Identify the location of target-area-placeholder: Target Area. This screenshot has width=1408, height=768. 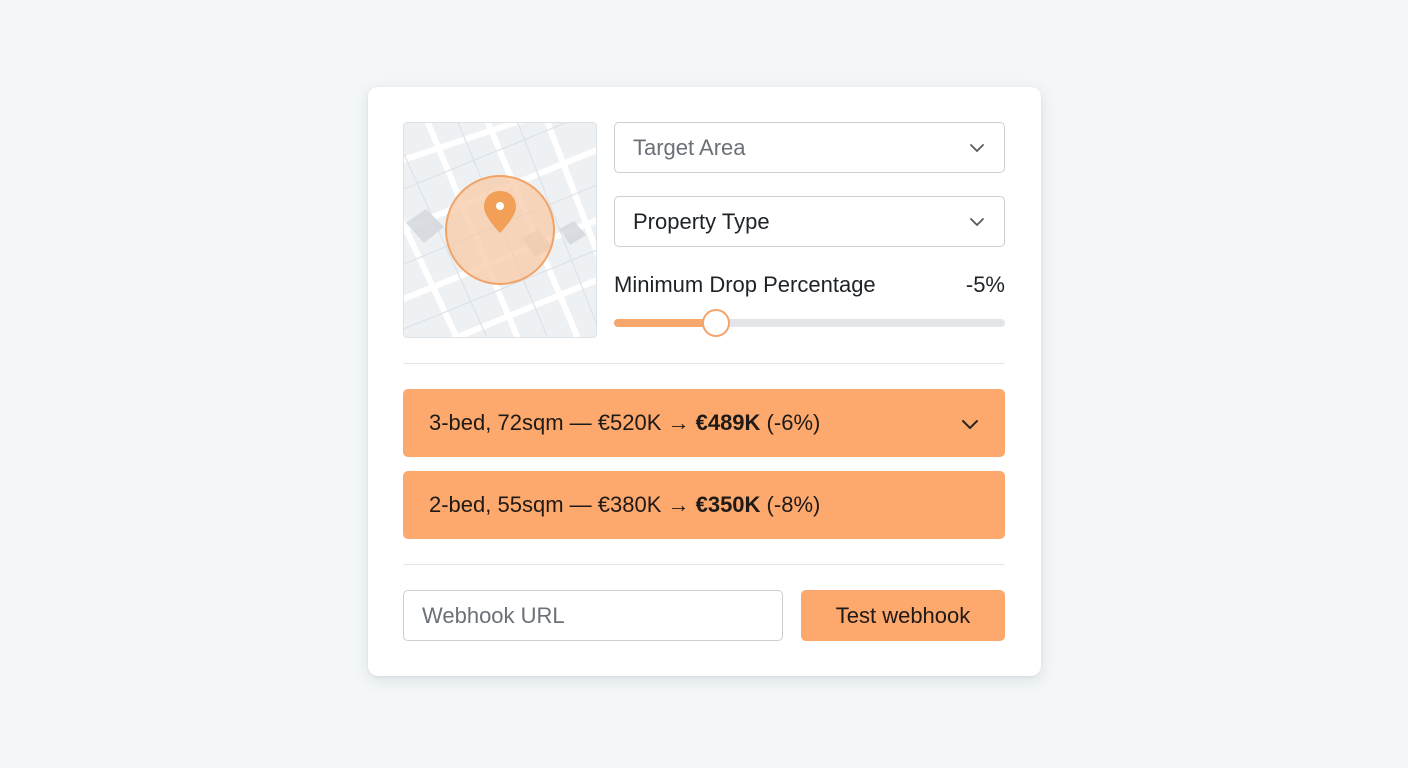
(689, 147).